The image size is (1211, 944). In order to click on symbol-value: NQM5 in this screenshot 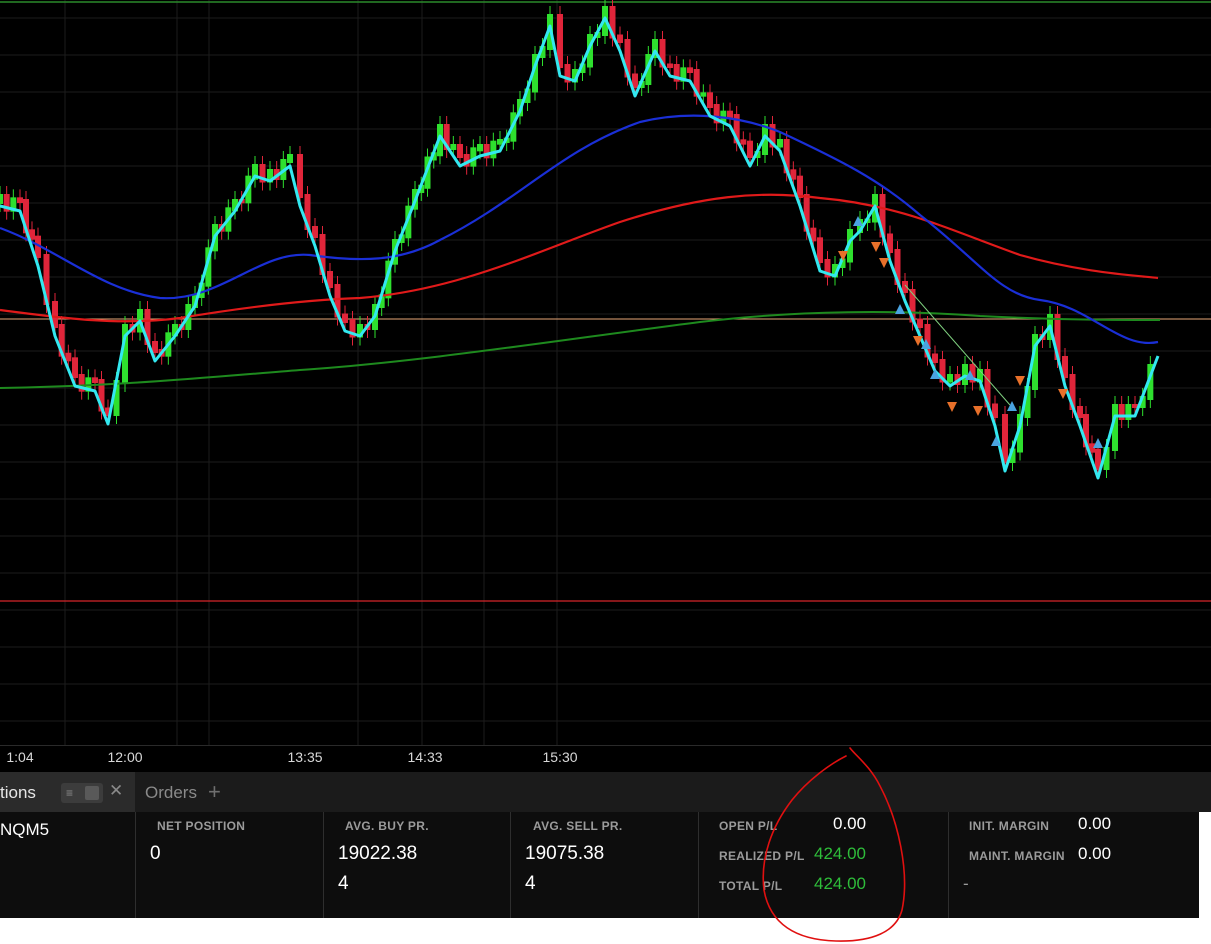, I will do `click(25, 829)`.